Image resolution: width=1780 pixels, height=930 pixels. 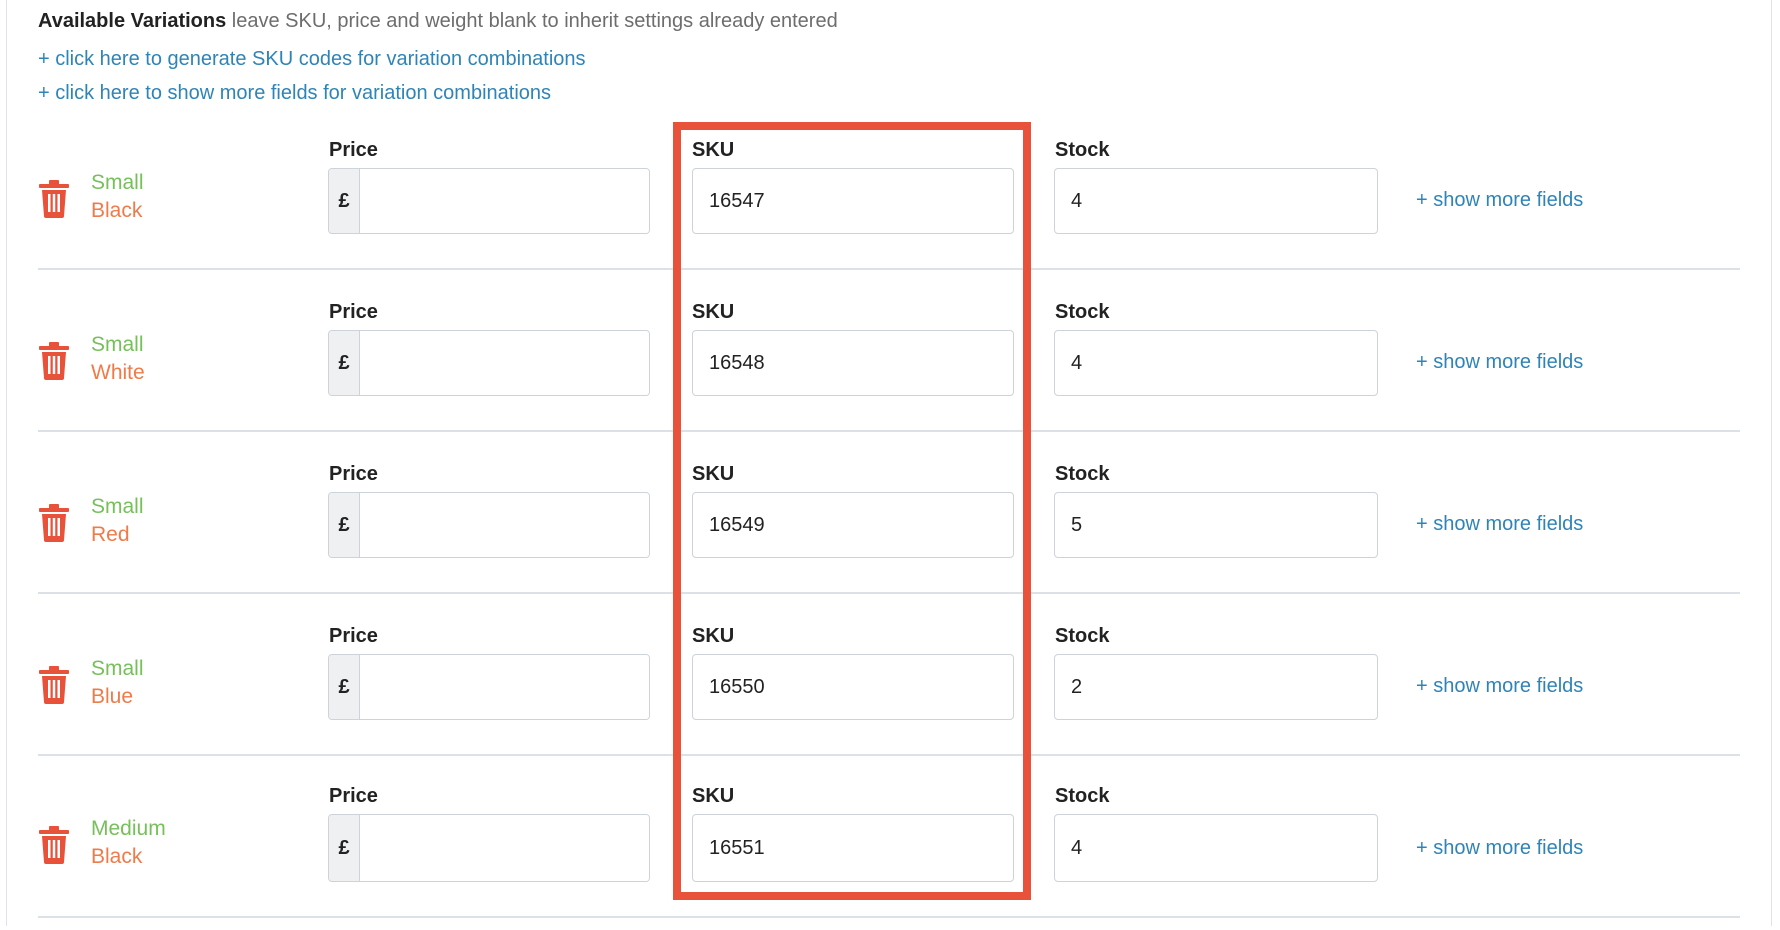 I want to click on section-title: Available Variations, so click(x=132, y=21).